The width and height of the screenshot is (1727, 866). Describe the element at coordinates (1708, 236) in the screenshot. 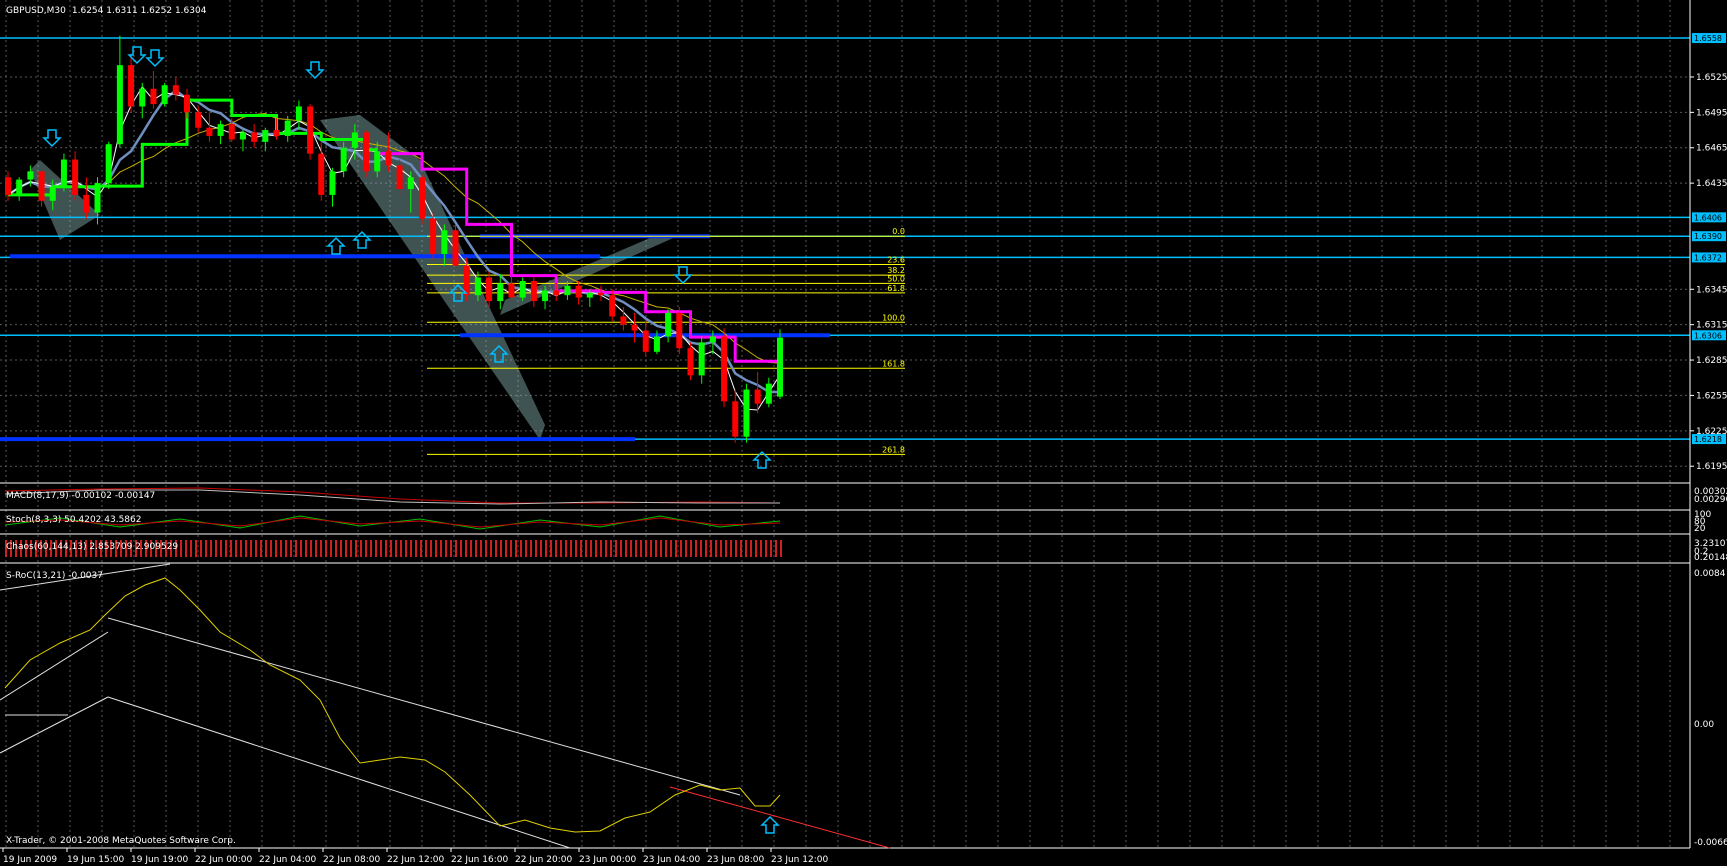

I see `price-box-label: 1.6390` at that location.